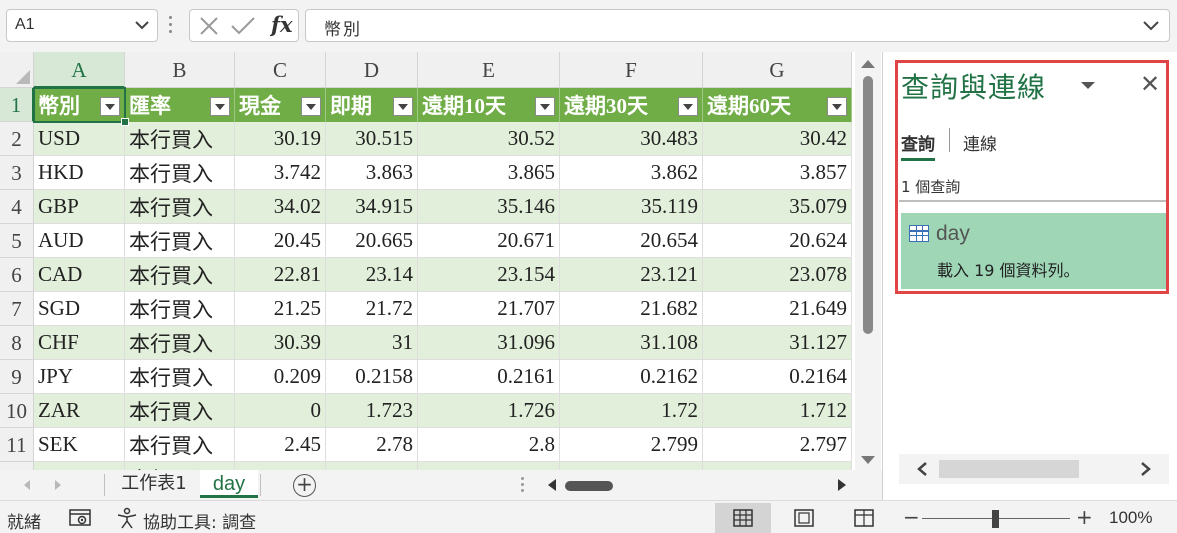 Image resolution: width=1177 pixels, height=533 pixels. What do you see at coordinates (489, 411) in the screenshot?
I see `table-cell: 1.726` at bounding box center [489, 411].